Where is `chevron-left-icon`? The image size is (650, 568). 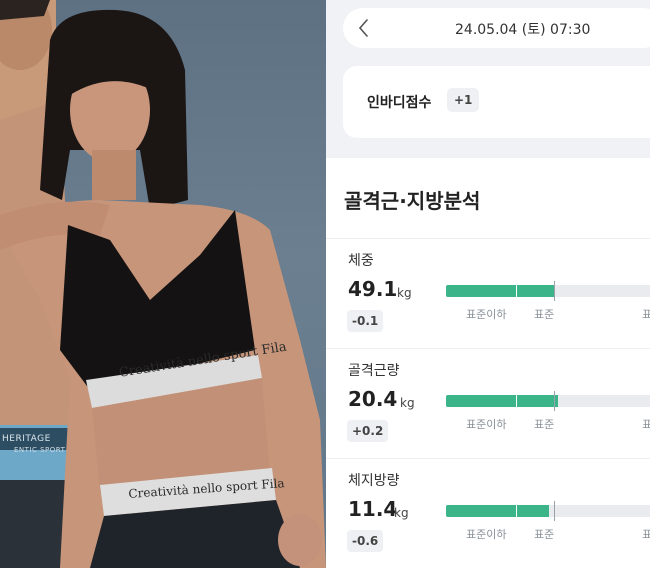 chevron-left-icon is located at coordinates (365, 28).